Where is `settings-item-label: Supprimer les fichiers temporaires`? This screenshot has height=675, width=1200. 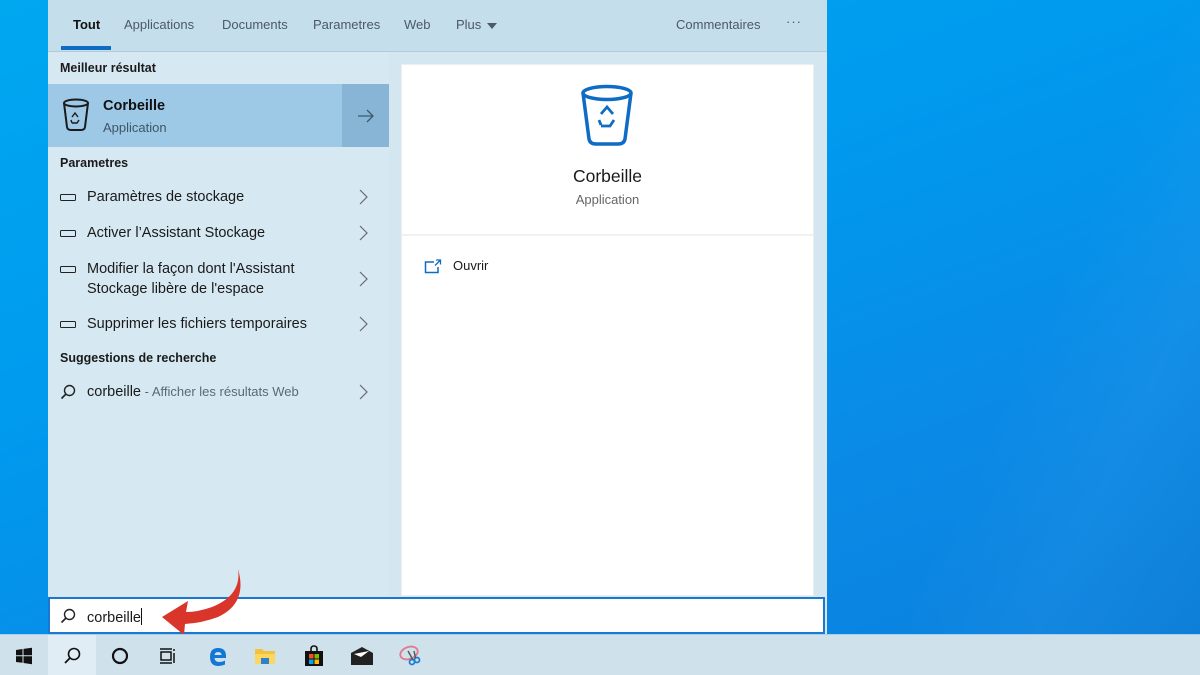 settings-item-label: Supprimer les fichiers temporaires is located at coordinates (197, 324).